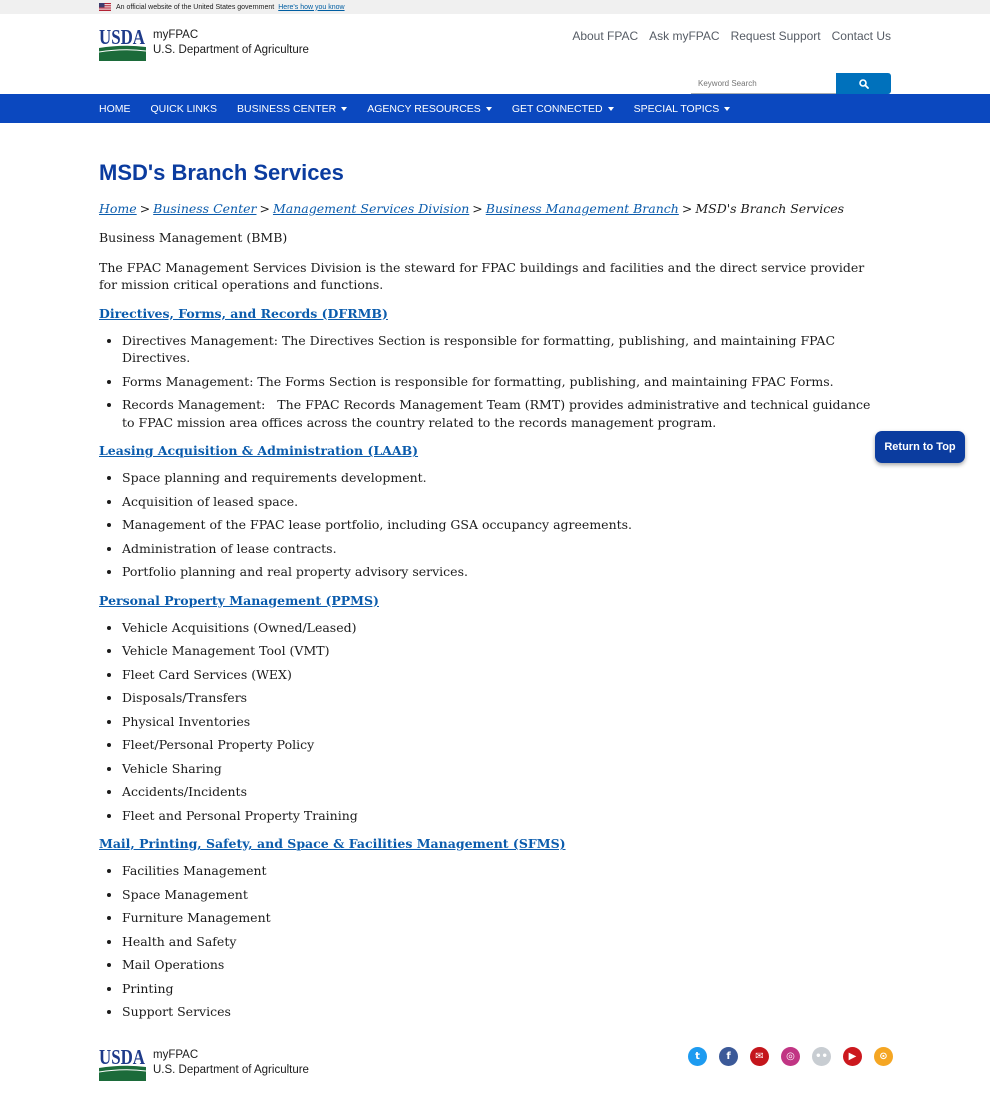 This screenshot has height=1116, width=990. What do you see at coordinates (105, 7) in the screenshot?
I see `us-flag-icon` at bounding box center [105, 7].